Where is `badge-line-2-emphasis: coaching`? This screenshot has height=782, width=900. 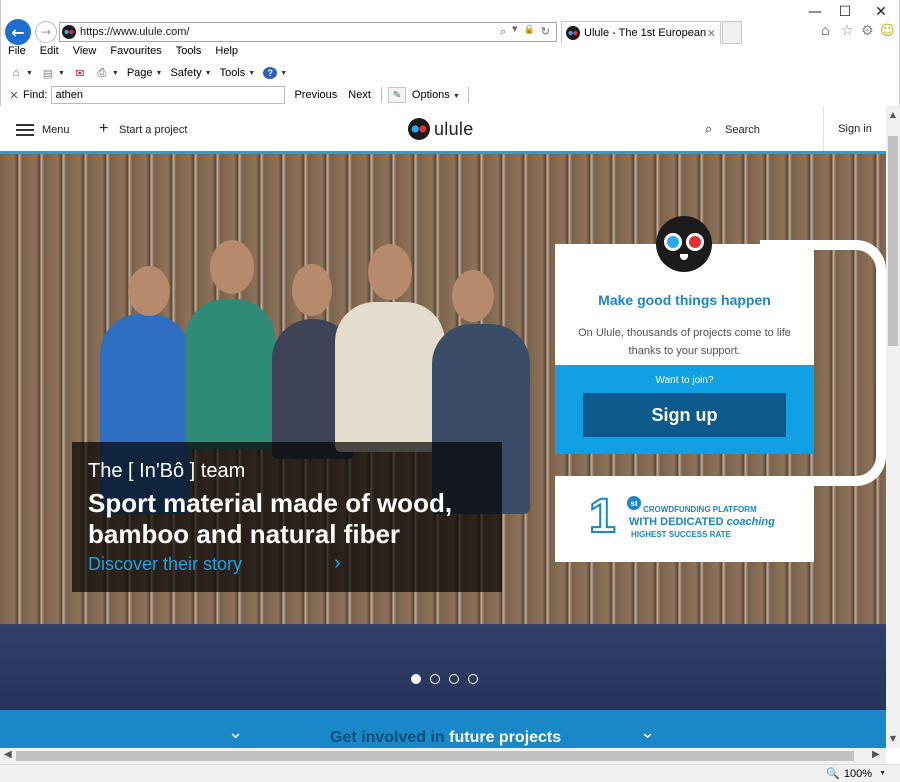
badge-line-2-emphasis: coaching is located at coordinates (750, 522).